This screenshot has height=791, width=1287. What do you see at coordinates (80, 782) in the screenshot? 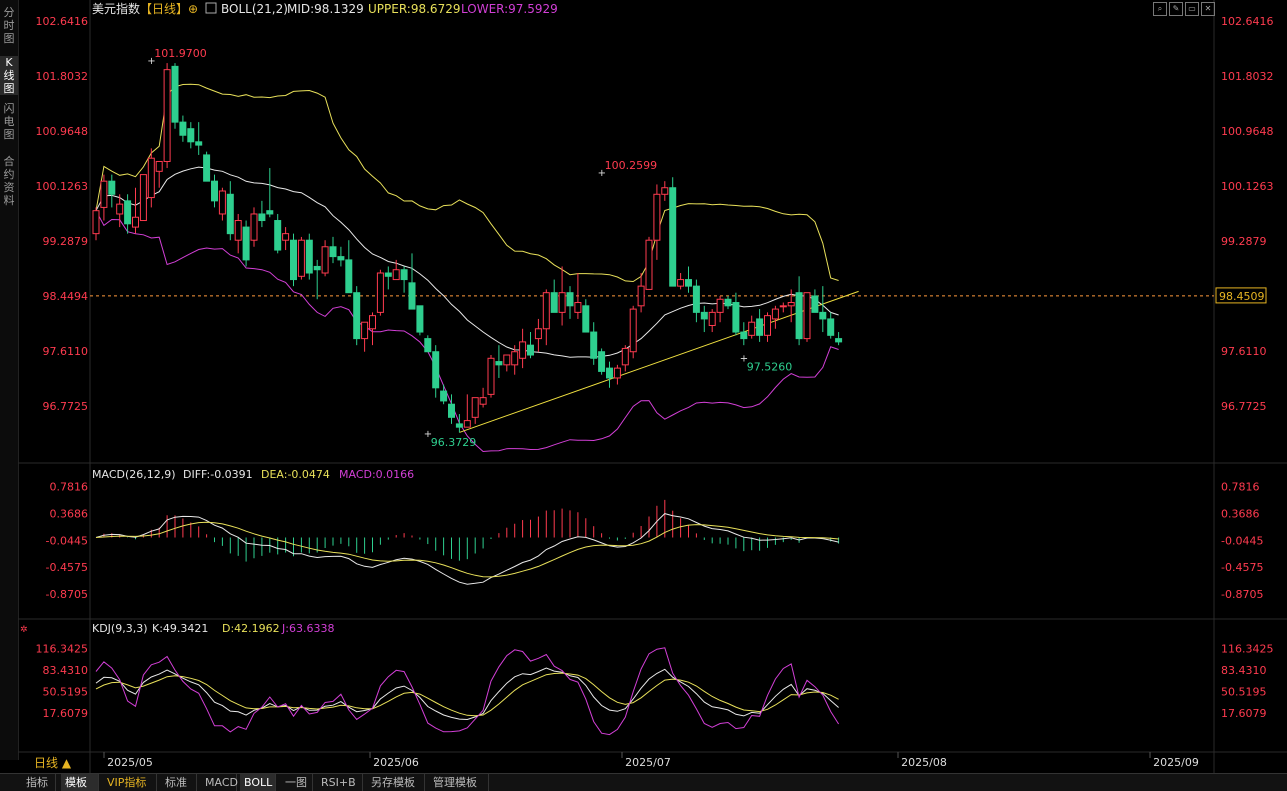
I see `tab-template: 模板` at bounding box center [80, 782].